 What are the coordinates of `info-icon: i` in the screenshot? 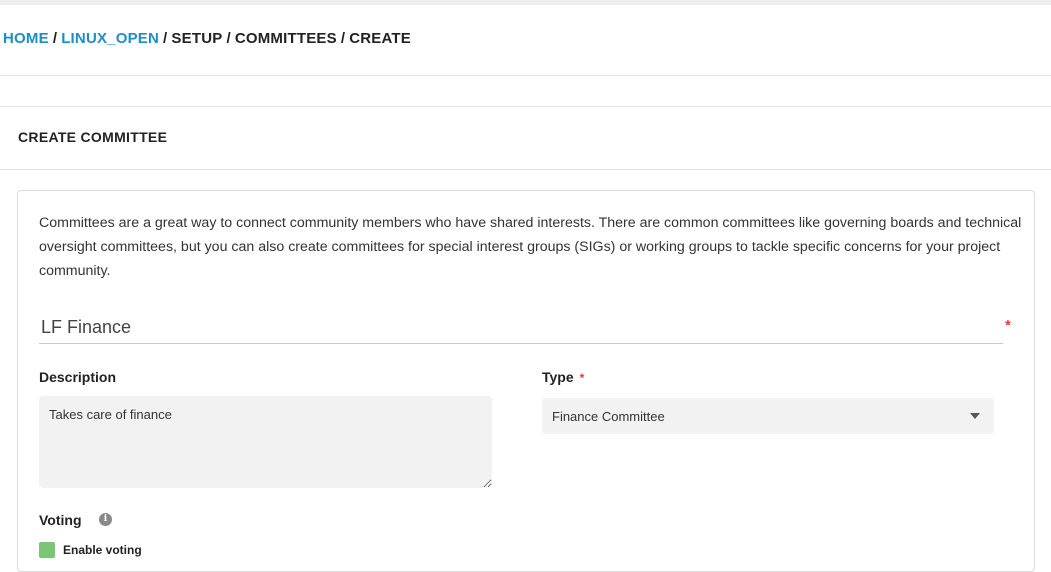 It's located at (105, 519).